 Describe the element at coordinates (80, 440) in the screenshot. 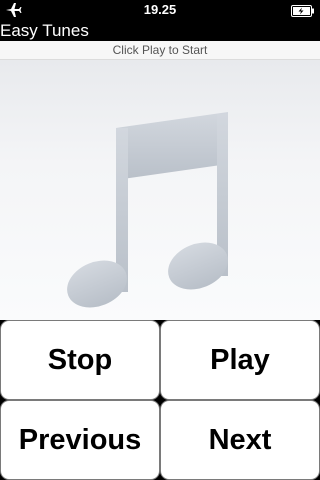

I see `previous-button: Previous` at that location.